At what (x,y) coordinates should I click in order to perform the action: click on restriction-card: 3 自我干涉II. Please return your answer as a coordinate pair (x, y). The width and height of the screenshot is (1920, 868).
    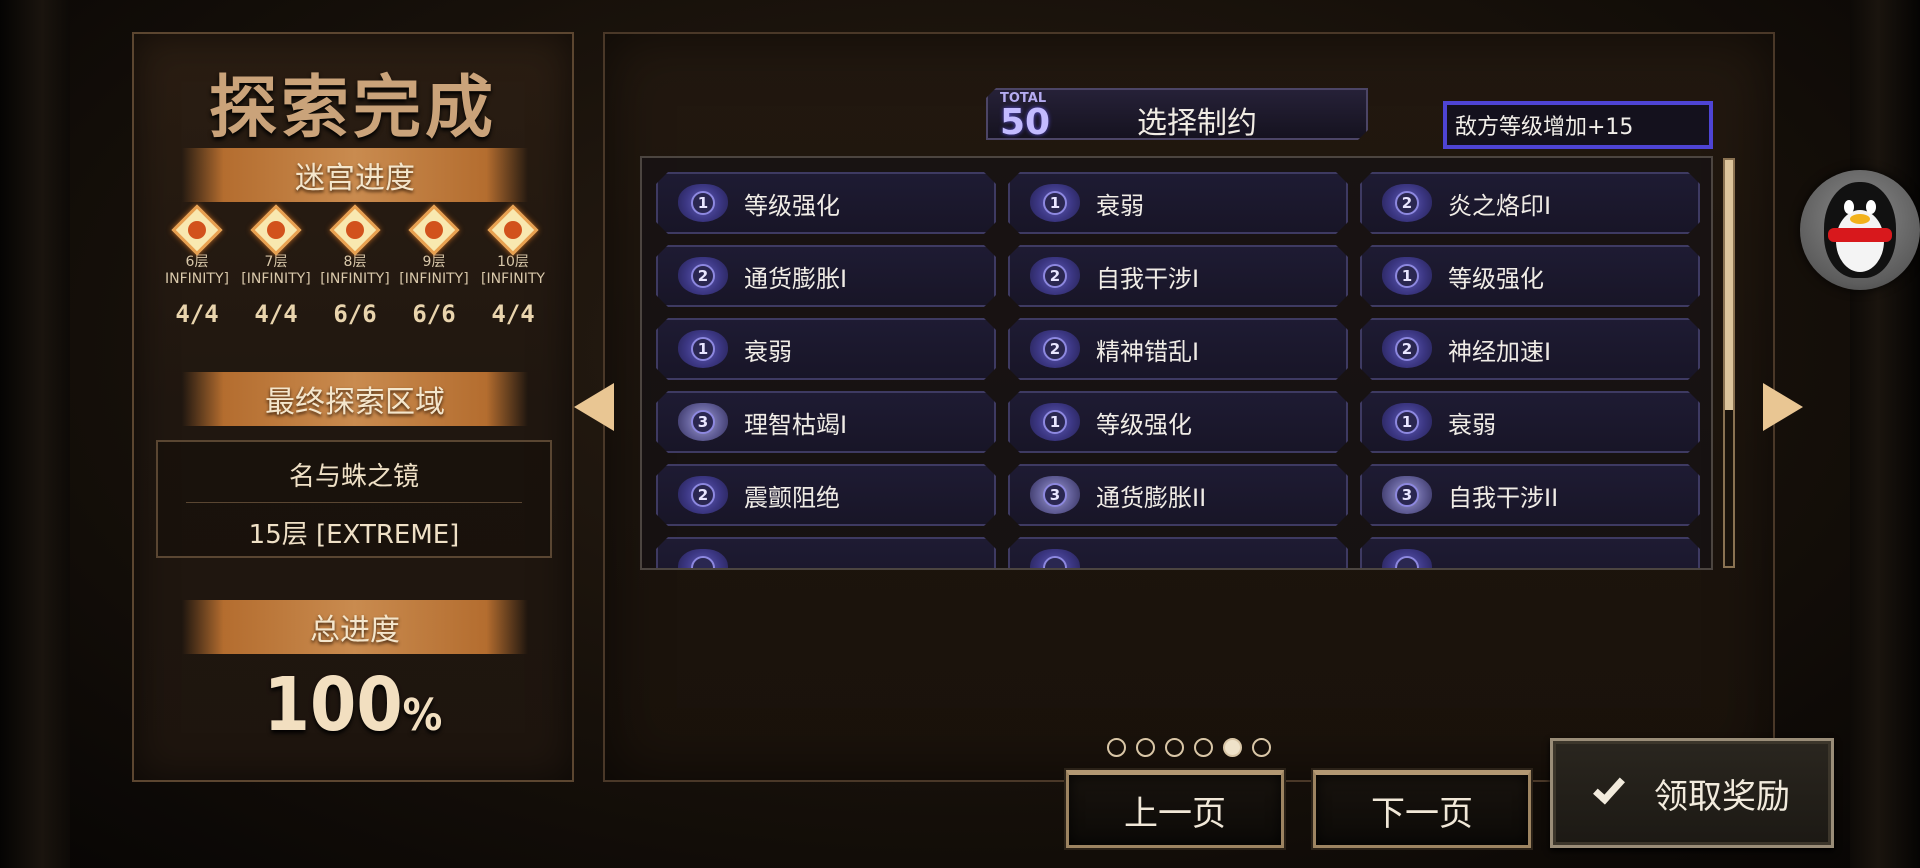
    Looking at the image, I should click on (1530, 495).